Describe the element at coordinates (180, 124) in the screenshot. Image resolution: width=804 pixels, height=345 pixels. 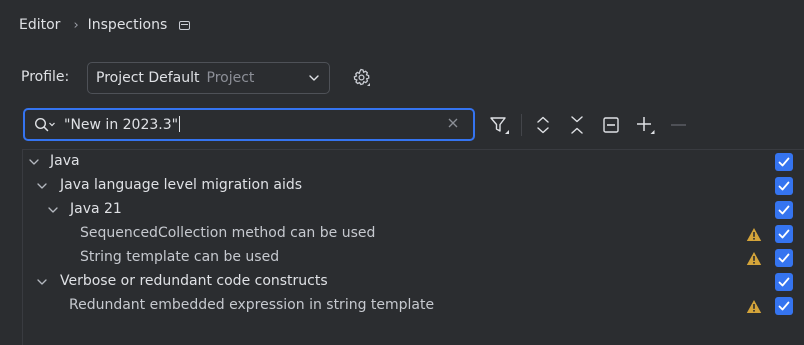
I see `text-caret` at that location.